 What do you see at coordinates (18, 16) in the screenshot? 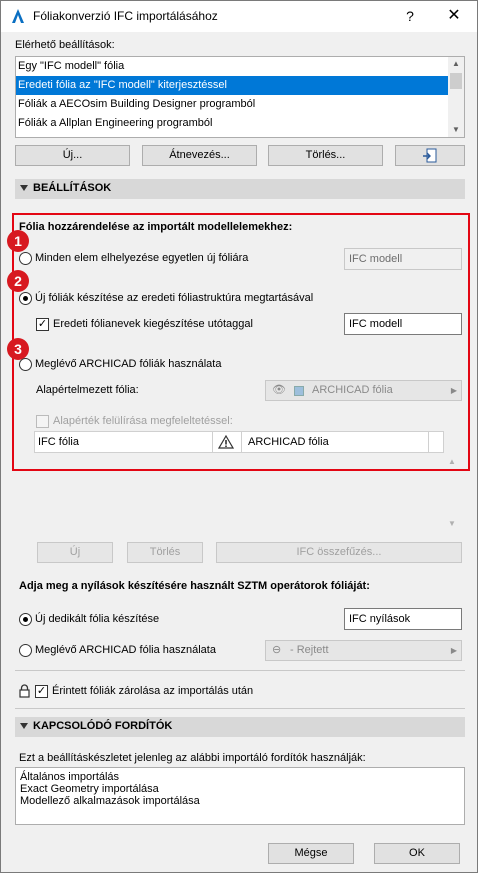
I see `archicad-logo-icon` at bounding box center [18, 16].